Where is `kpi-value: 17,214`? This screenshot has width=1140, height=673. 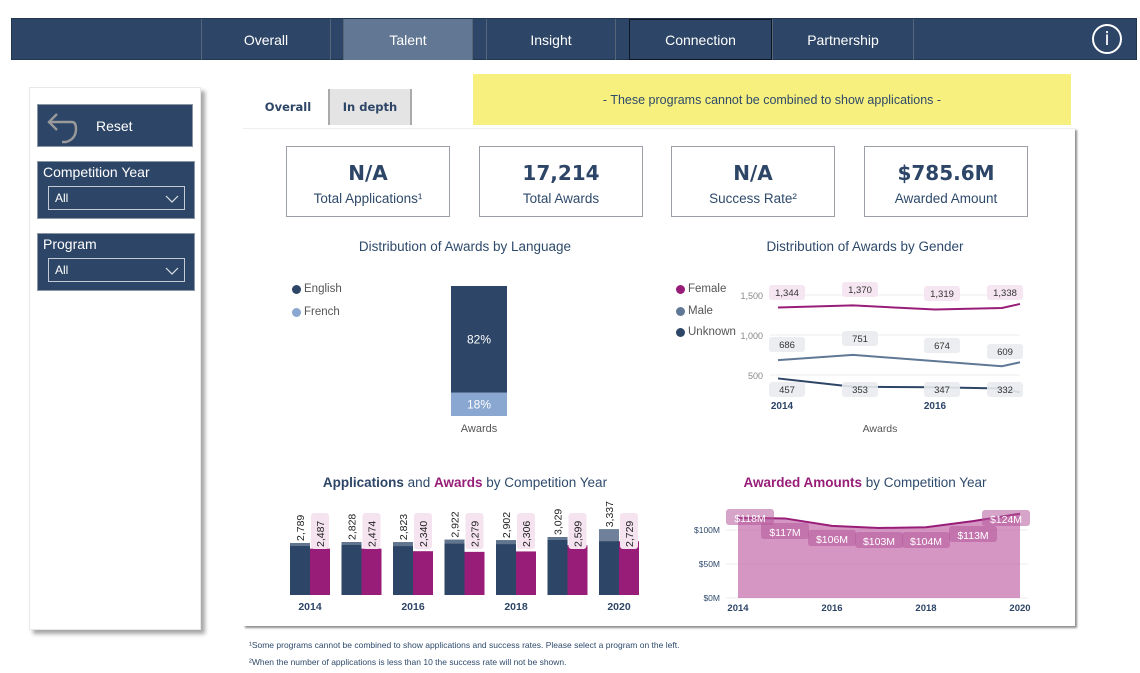 kpi-value: 17,214 is located at coordinates (561, 173).